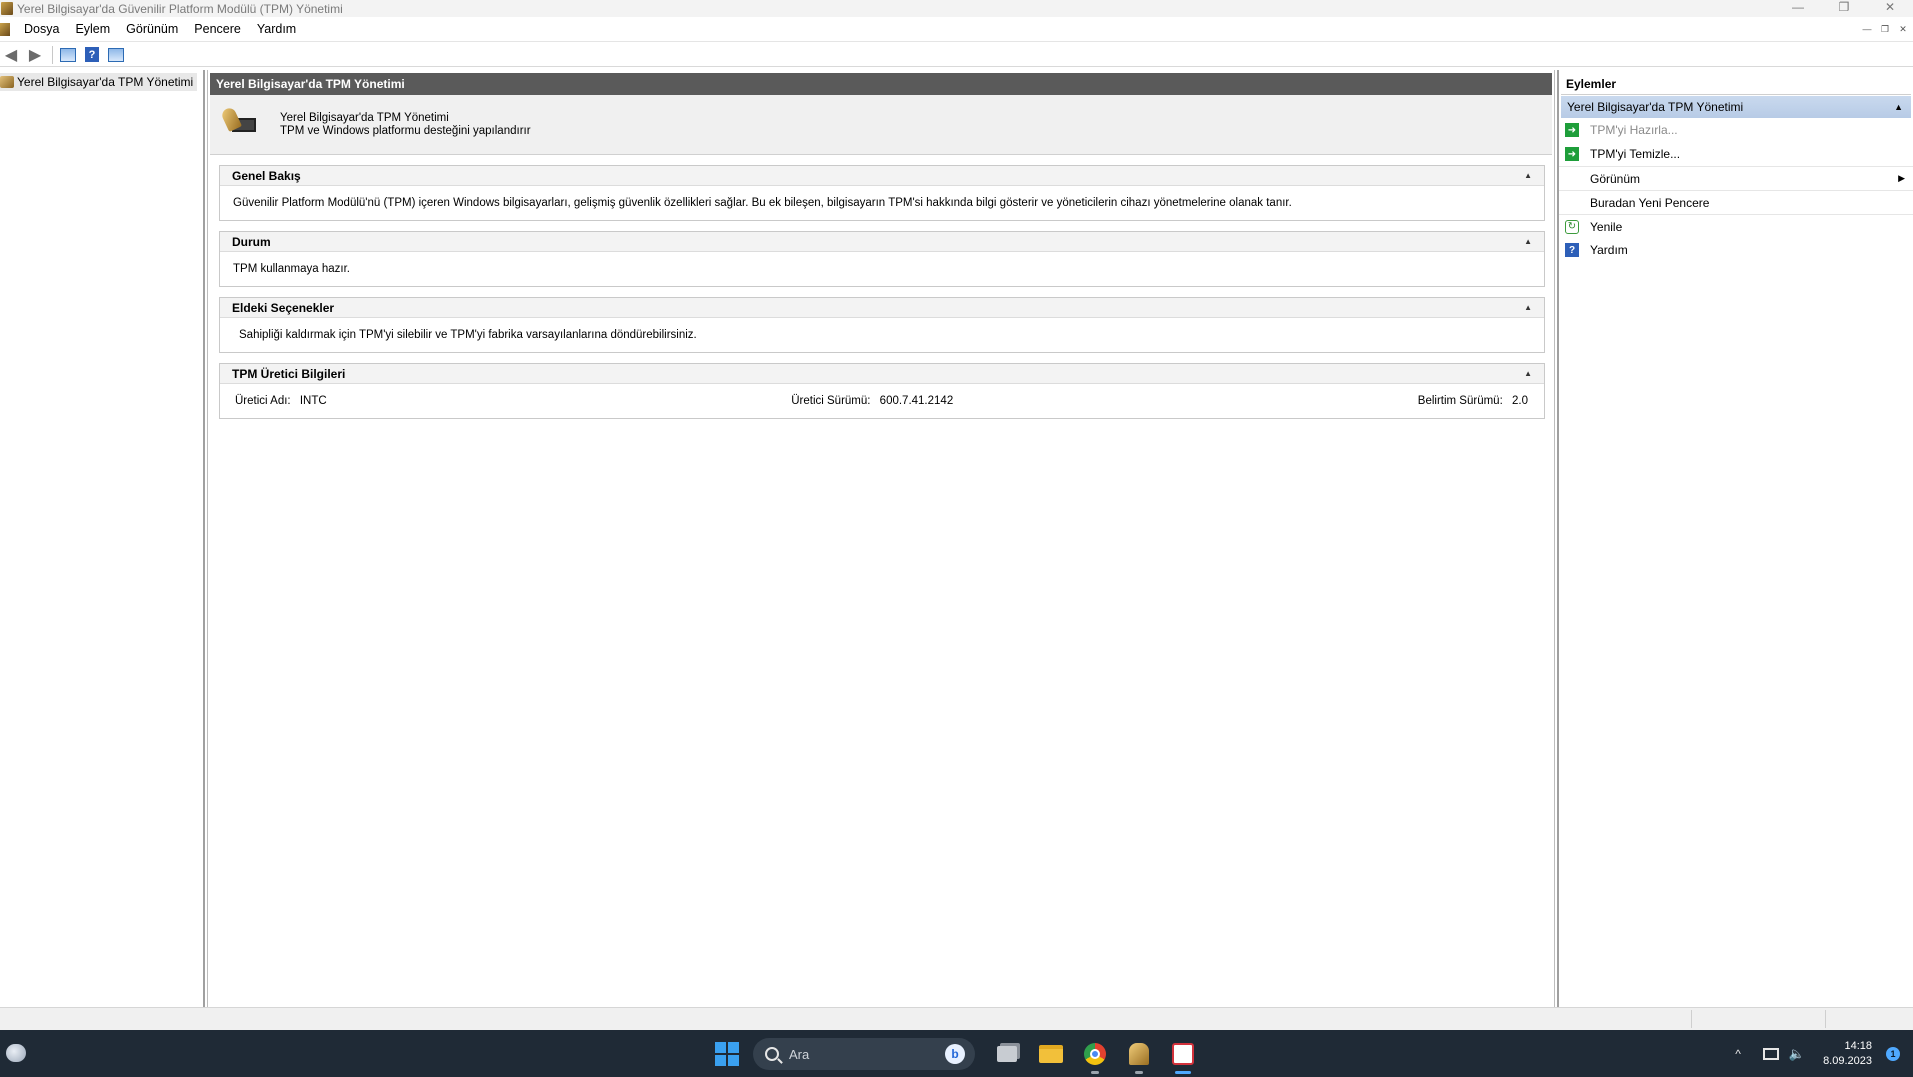 The image size is (1913, 1077). I want to click on actions-pane-header: Eylemler, so click(1736, 84).